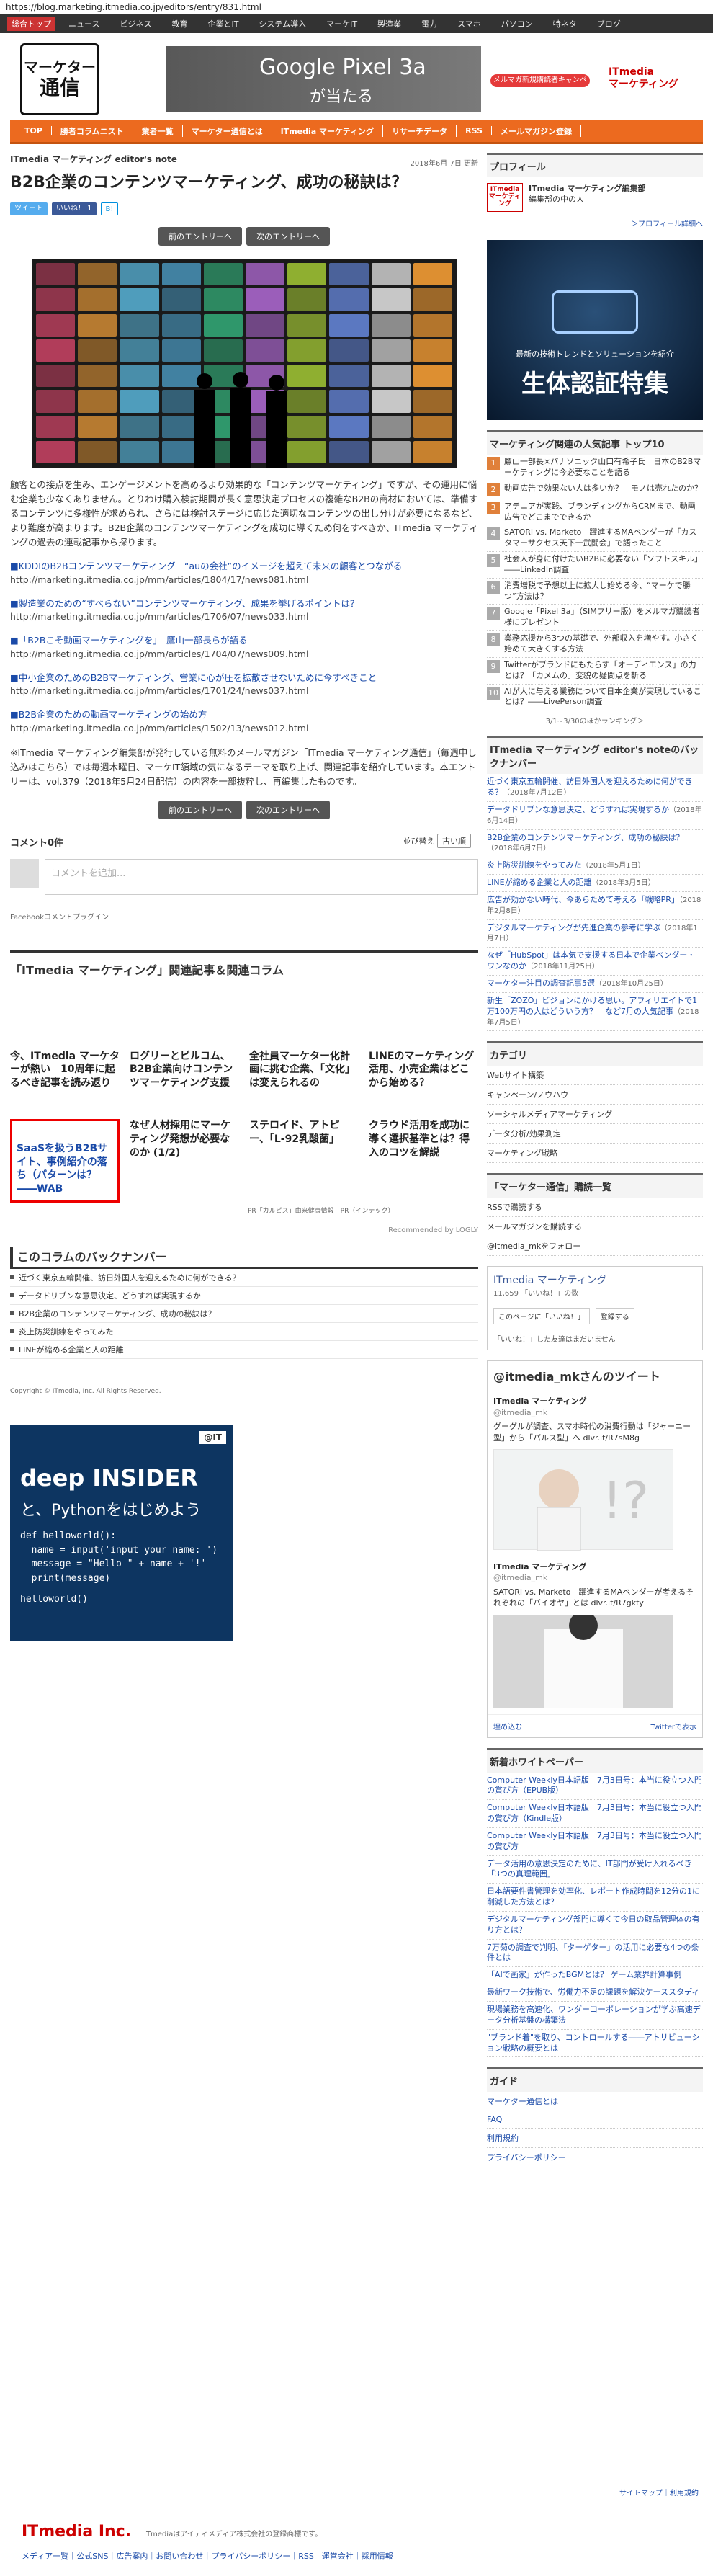  What do you see at coordinates (603, 591) in the screenshot?
I see `rank-title: 消費増税で予想以上に拡大し始める今、“マーケで勝つ”方法は？` at bounding box center [603, 591].